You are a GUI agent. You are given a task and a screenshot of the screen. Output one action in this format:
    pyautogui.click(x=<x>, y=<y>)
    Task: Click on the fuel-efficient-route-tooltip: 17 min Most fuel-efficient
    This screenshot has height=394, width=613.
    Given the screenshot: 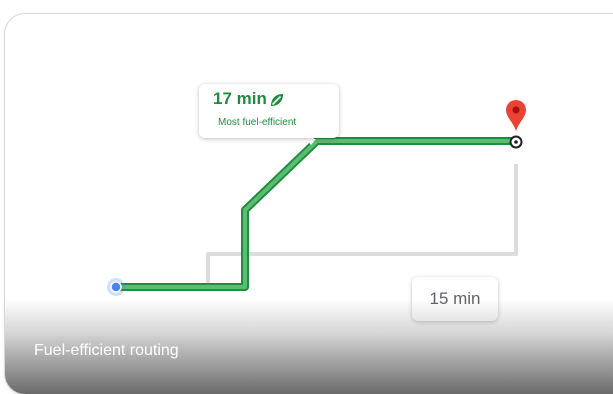 What is the action you would take?
    pyautogui.click(x=269, y=114)
    